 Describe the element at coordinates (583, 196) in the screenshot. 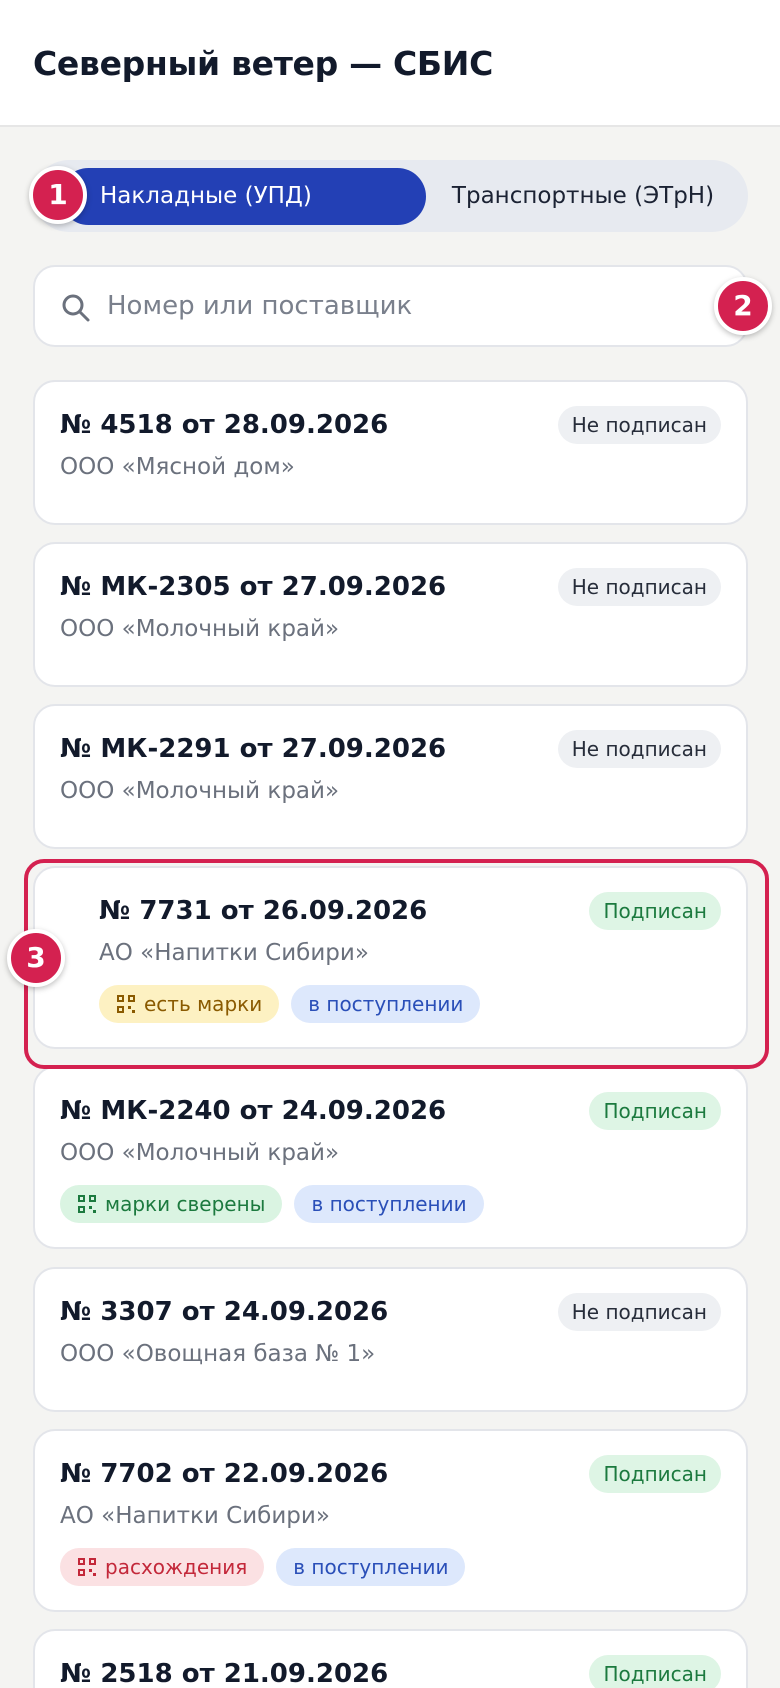

I see `tab-transport: Транспортные (ЭТрН)` at that location.